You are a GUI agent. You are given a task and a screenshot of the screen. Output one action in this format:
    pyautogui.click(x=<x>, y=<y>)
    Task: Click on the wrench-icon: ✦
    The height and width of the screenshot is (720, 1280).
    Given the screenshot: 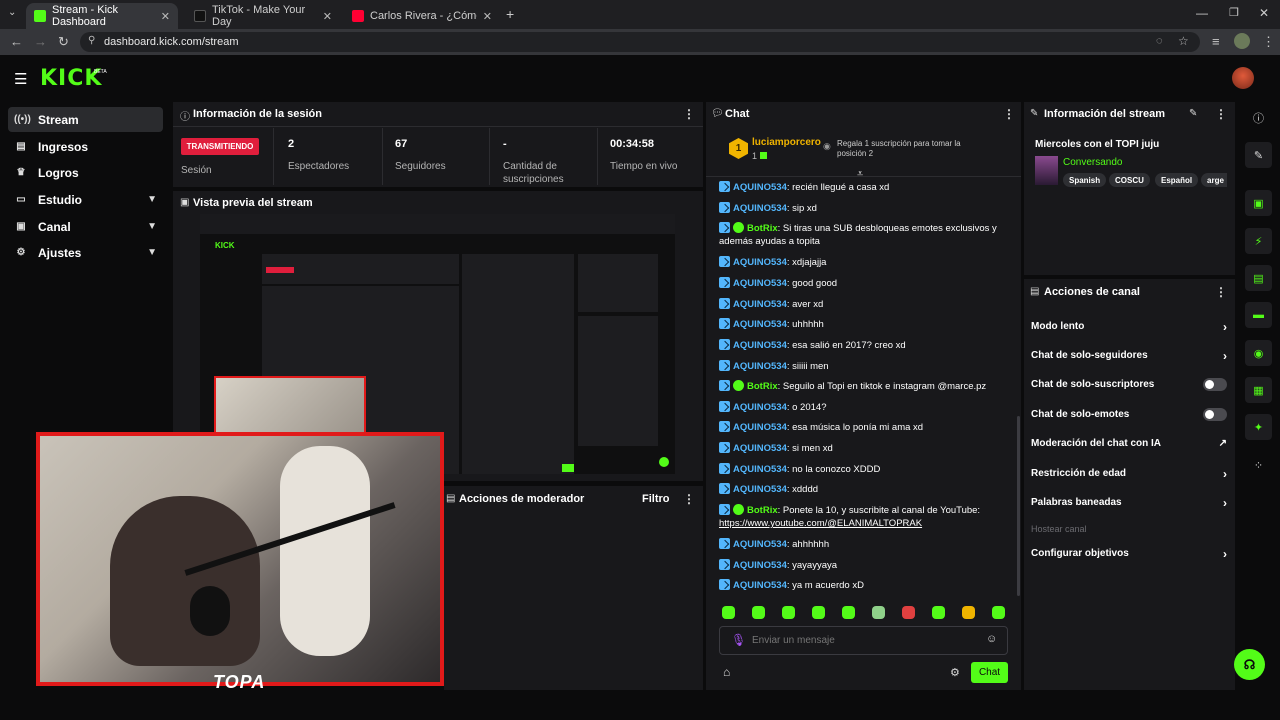 What is the action you would take?
    pyautogui.click(x=1258, y=427)
    